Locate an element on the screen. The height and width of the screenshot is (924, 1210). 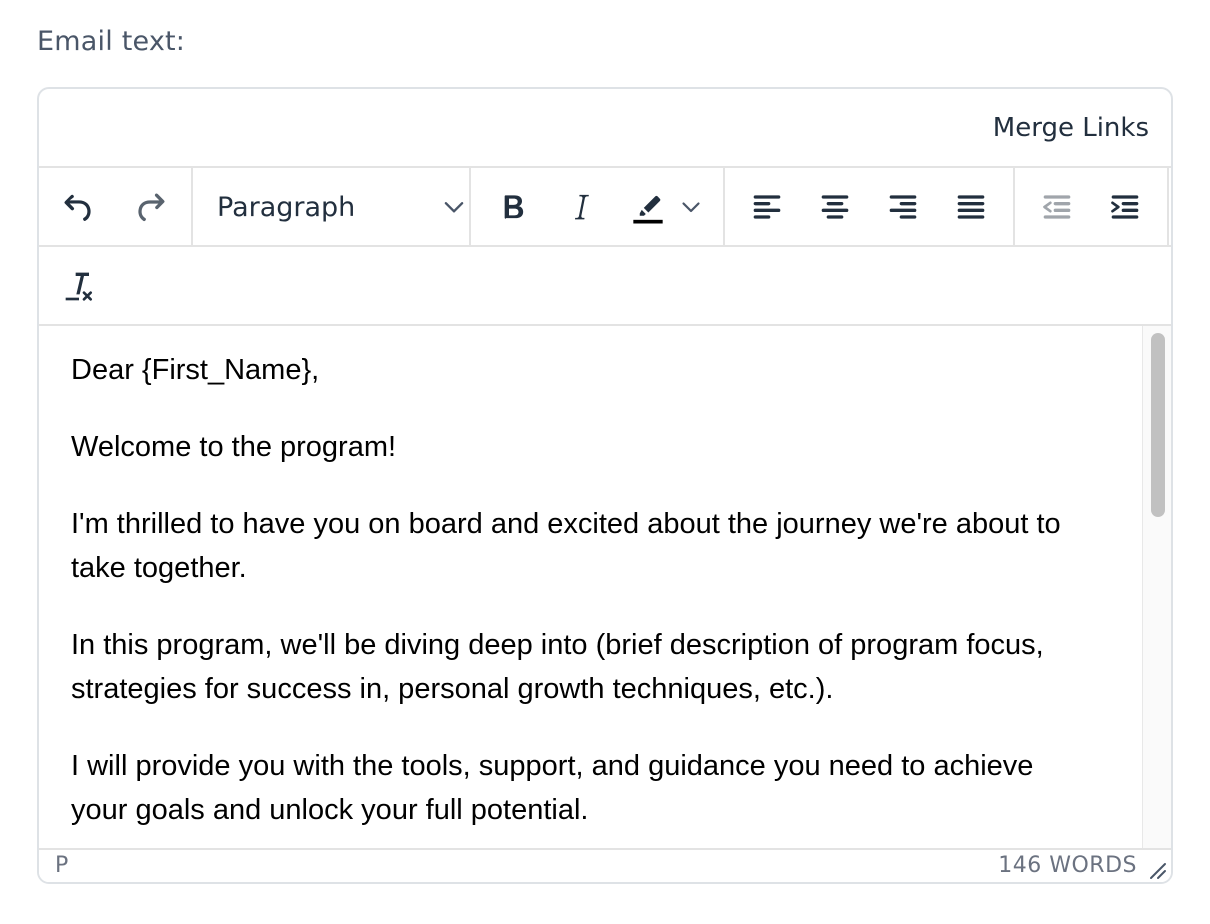
editor-statusbar: P 146 WORDS is located at coordinates (605, 865).